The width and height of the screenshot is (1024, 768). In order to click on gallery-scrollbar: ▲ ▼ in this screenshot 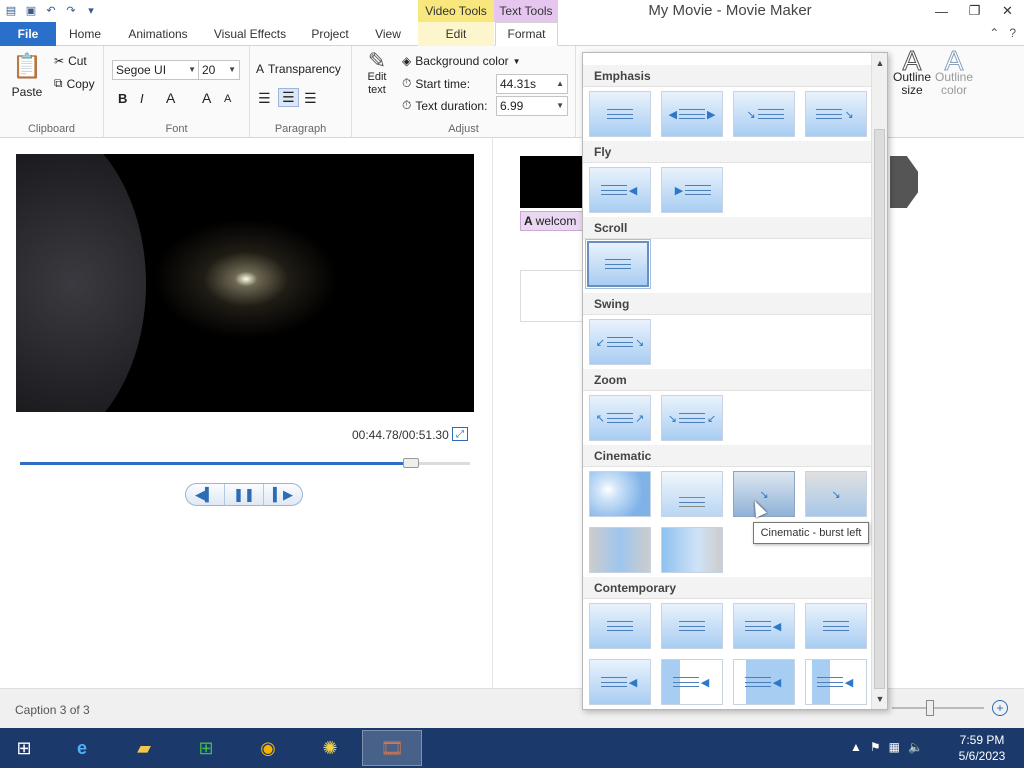, I will do `click(879, 381)`.